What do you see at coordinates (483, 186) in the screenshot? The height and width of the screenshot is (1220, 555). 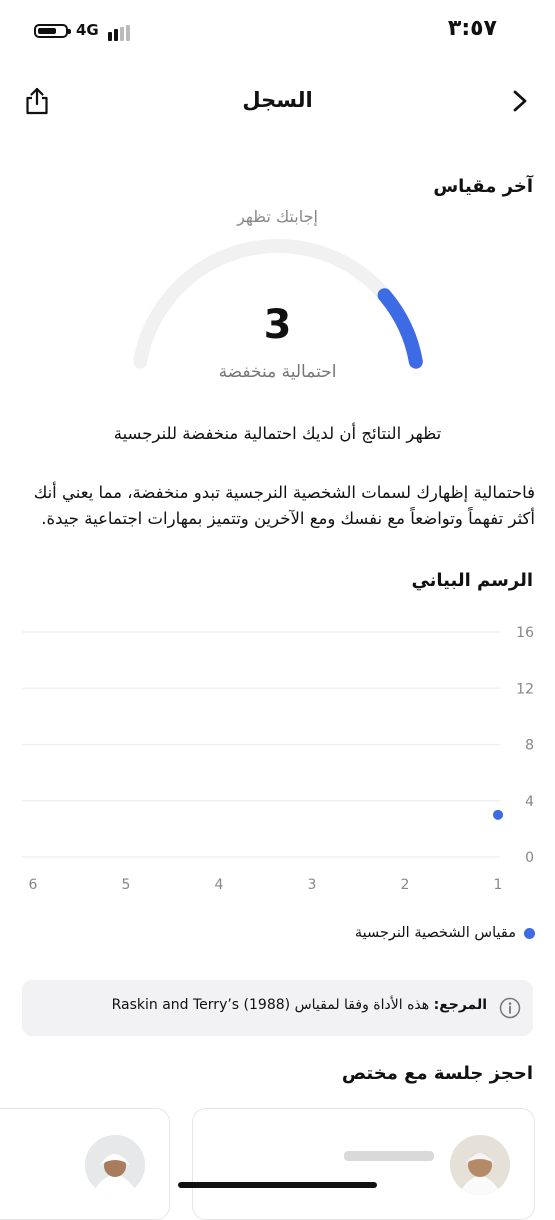 I see `last-measure-title: آخر مقياس` at bounding box center [483, 186].